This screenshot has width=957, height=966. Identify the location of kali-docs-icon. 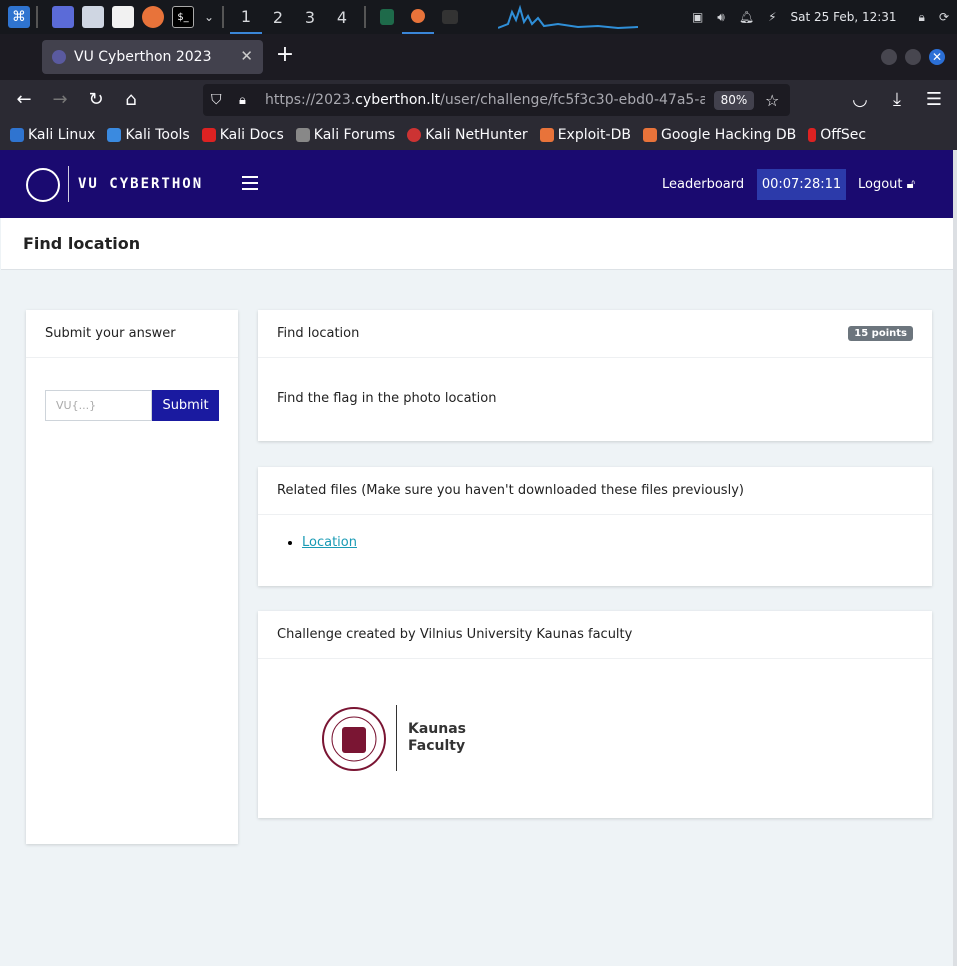
(208, 135).